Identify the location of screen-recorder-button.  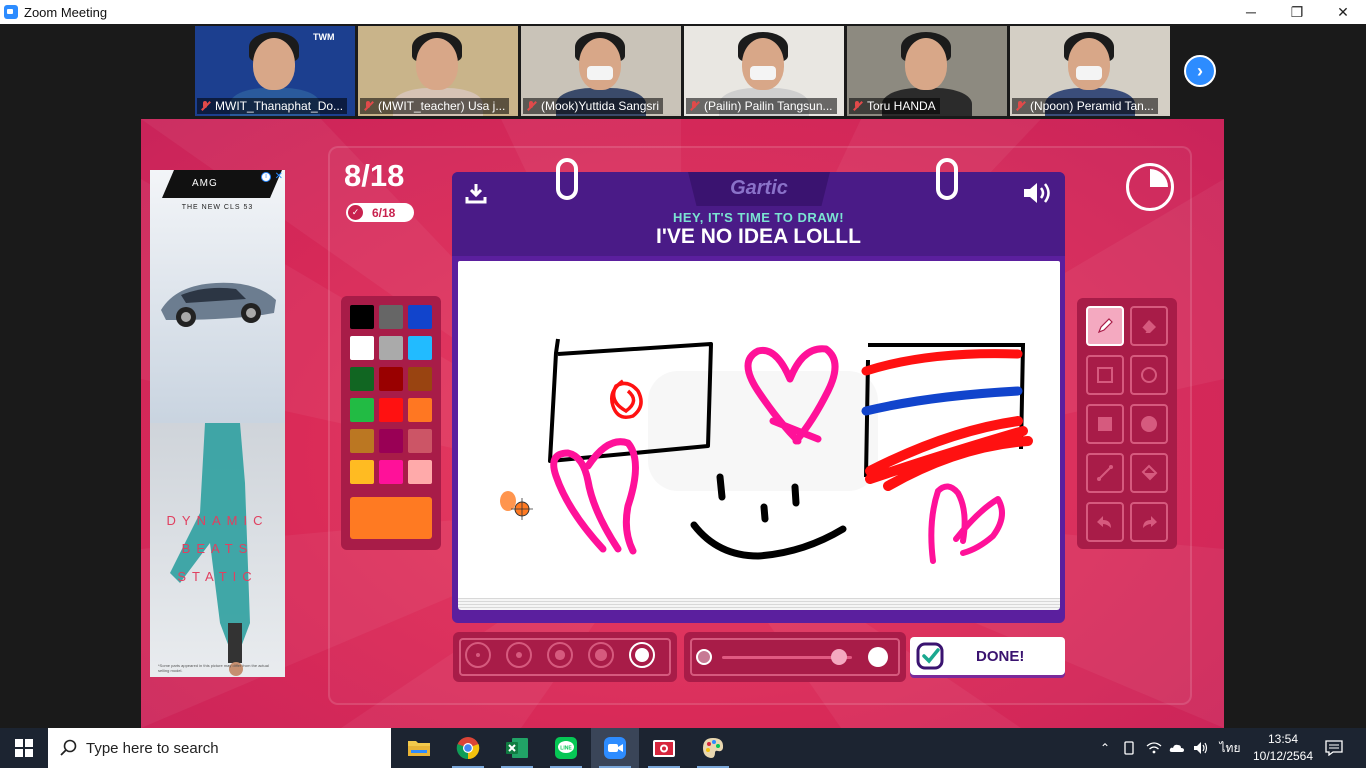
(664, 748).